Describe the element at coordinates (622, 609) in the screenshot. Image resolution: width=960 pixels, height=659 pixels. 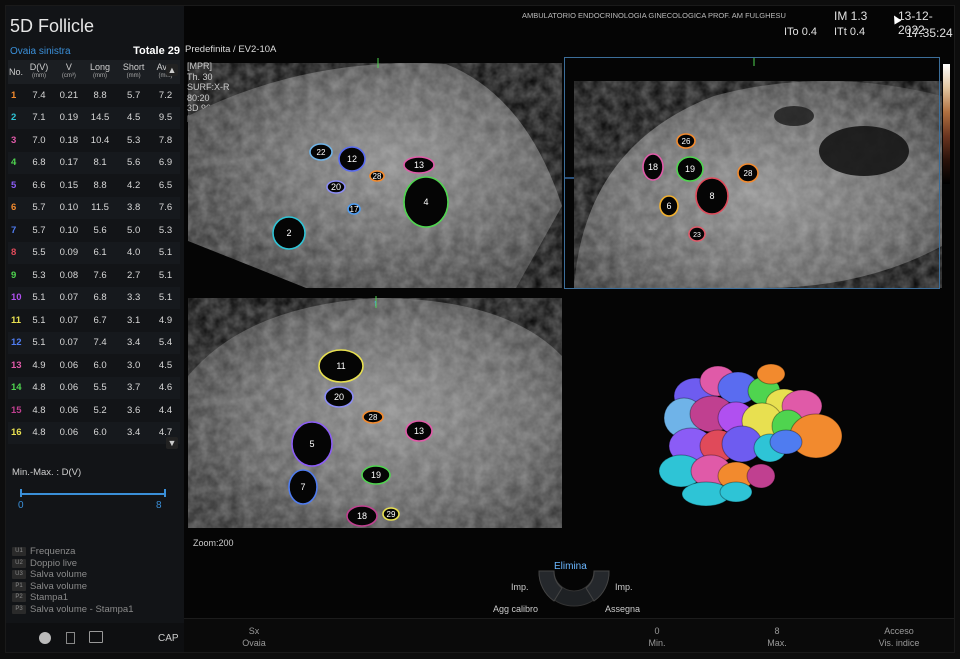
I see `assign-button: Assegna` at that location.